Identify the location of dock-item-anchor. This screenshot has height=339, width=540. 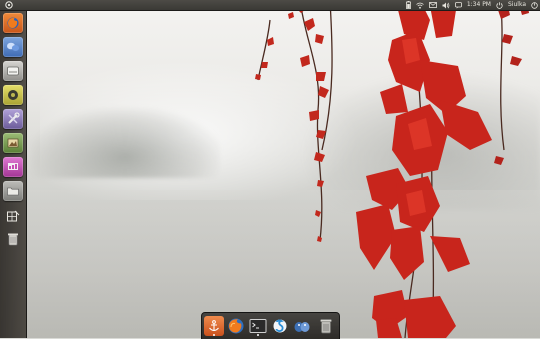
(214, 326).